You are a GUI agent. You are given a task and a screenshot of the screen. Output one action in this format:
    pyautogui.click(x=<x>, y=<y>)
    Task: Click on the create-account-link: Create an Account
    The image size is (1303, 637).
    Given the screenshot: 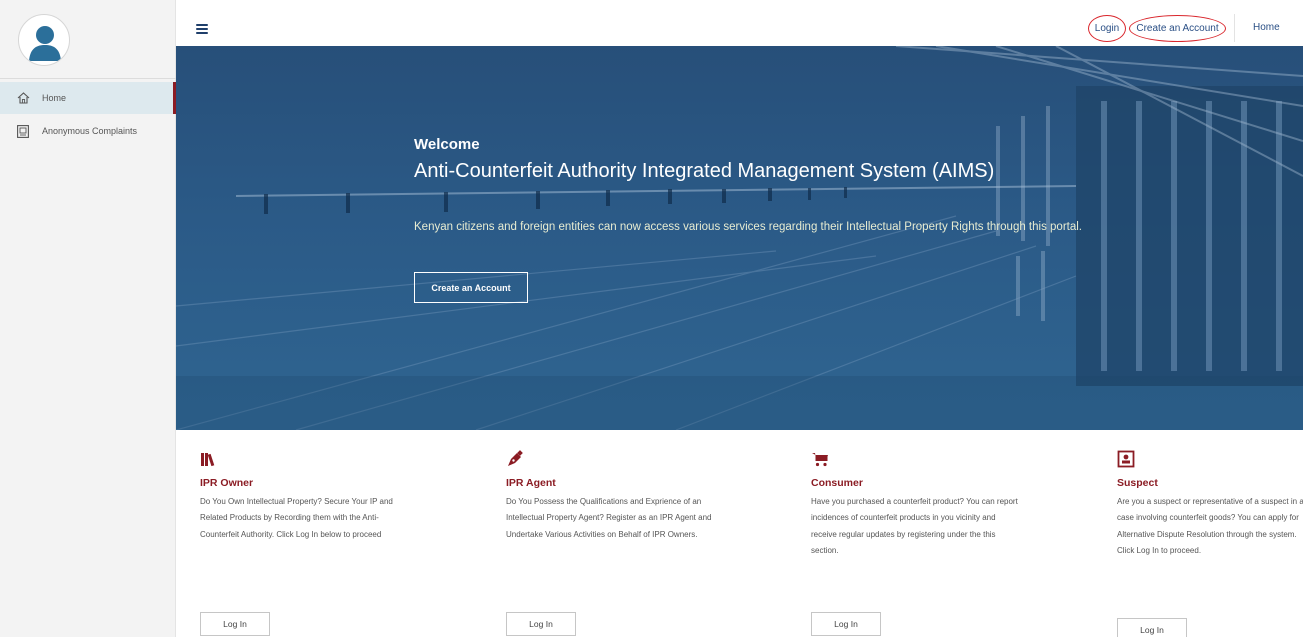 What is the action you would take?
    pyautogui.click(x=1177, y=28)
    